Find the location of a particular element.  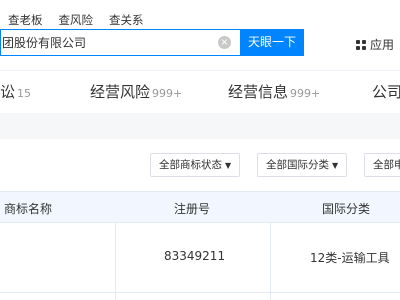

apps-label: 应用 is located at coordinates (382, 45).